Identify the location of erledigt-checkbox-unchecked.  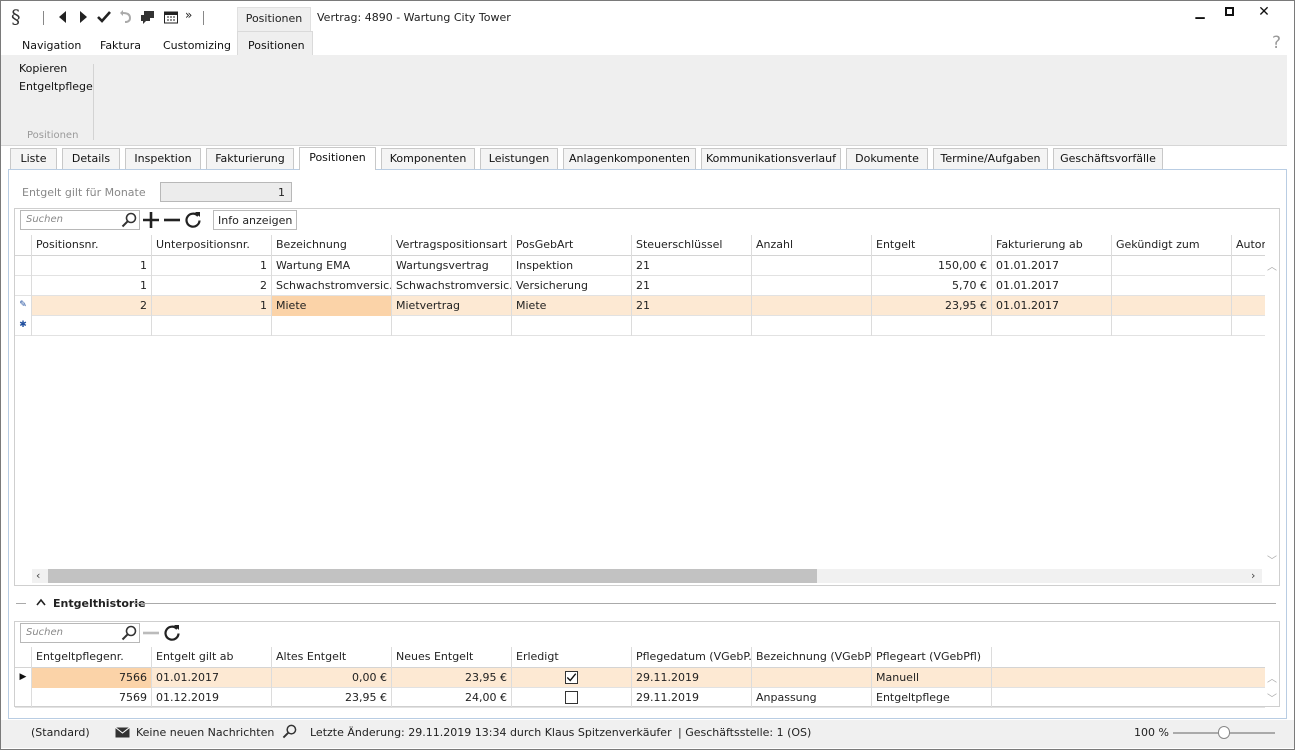
(571, 697).